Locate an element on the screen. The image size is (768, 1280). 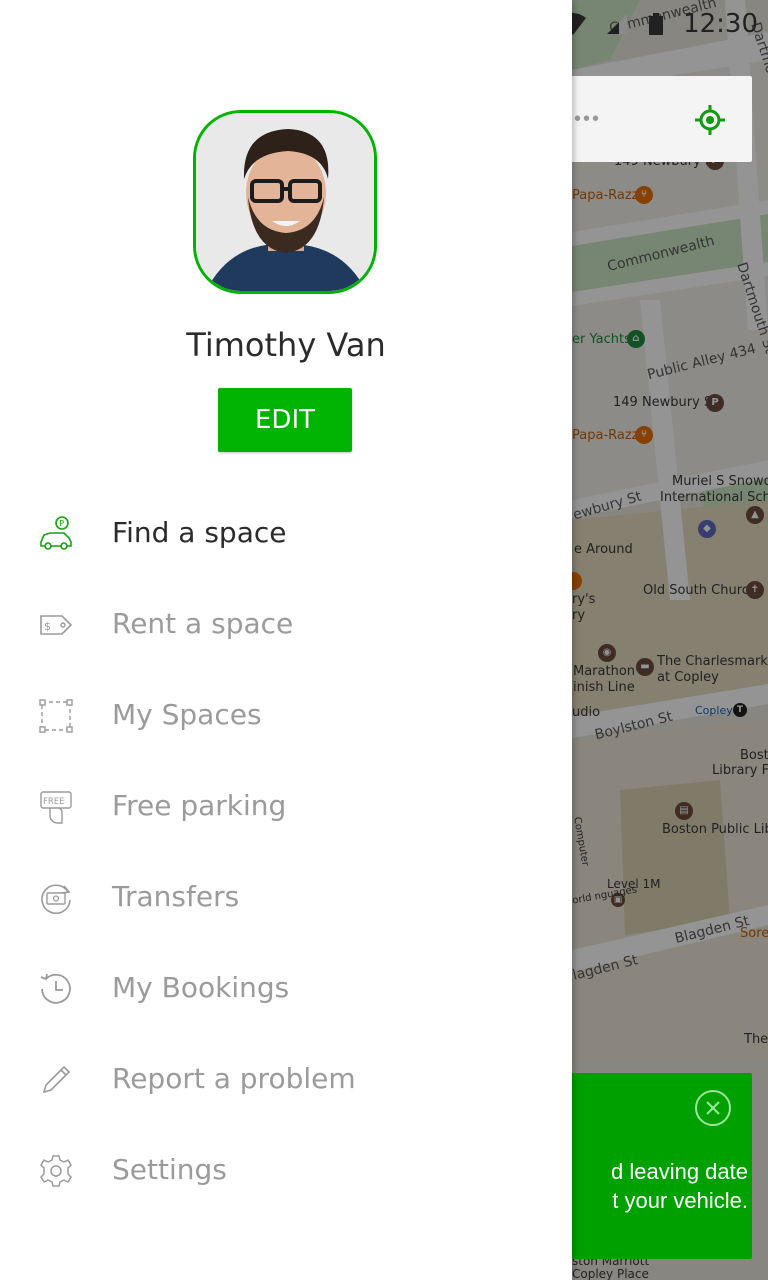
menu-item-my-bookings: My Bookings is located at coordinates (286, 989).